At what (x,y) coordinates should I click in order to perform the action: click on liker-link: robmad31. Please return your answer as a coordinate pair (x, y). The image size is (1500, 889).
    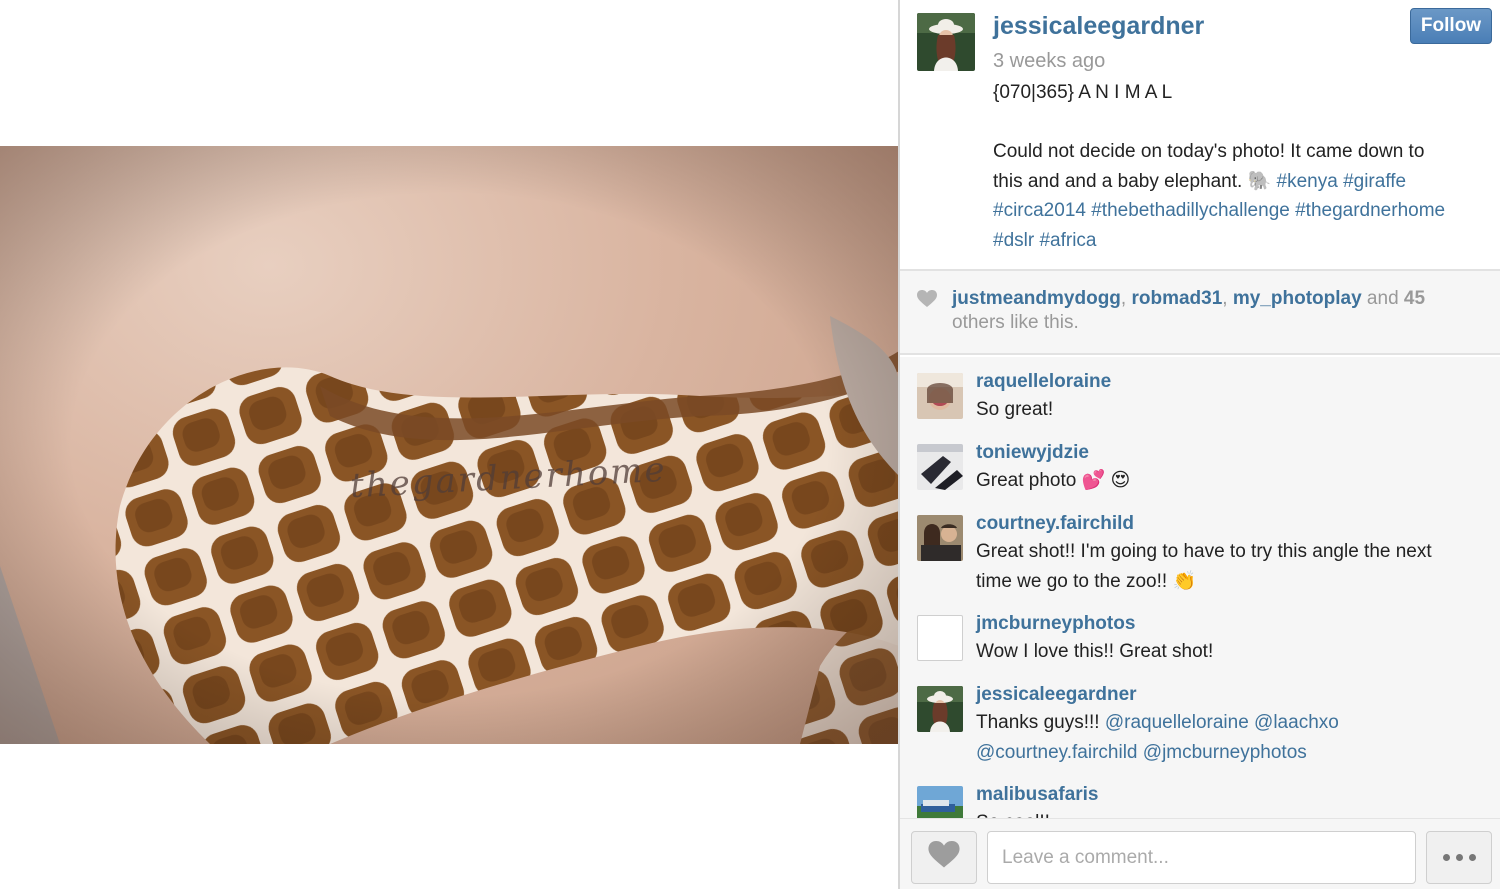
    Looking at the image, I should click on (1176, 298).